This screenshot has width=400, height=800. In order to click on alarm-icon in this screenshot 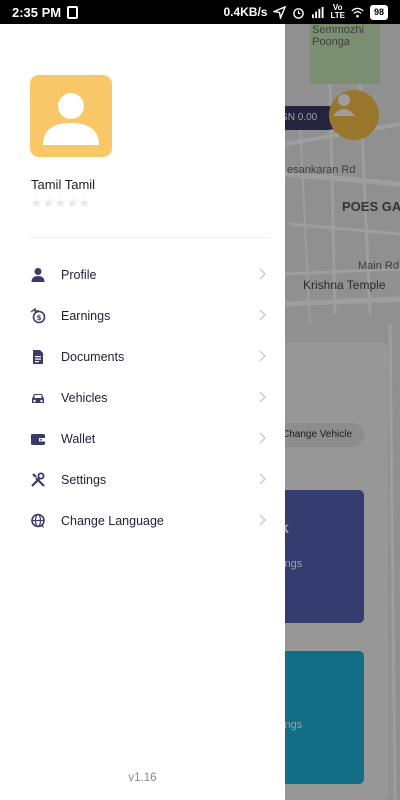, I will do `click(299, 13)`.